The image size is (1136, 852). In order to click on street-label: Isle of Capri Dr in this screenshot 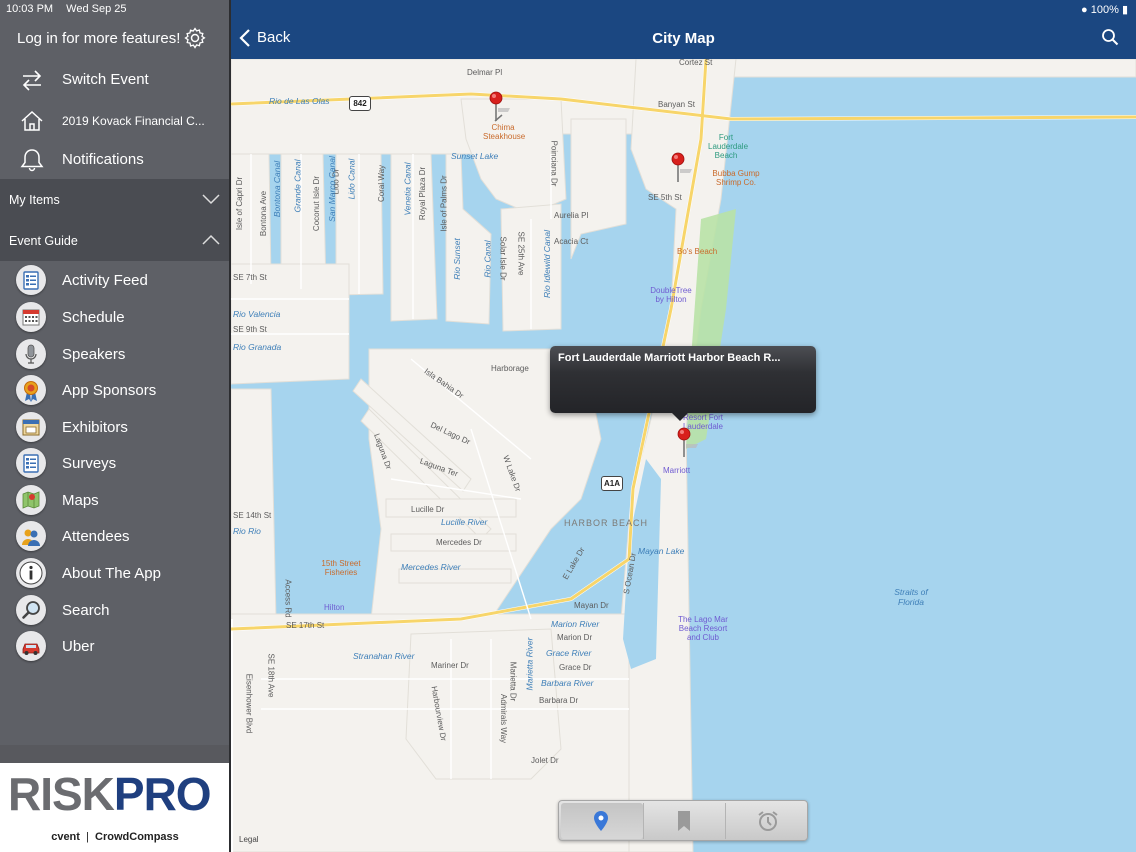, I will do `click(240, 203)`.